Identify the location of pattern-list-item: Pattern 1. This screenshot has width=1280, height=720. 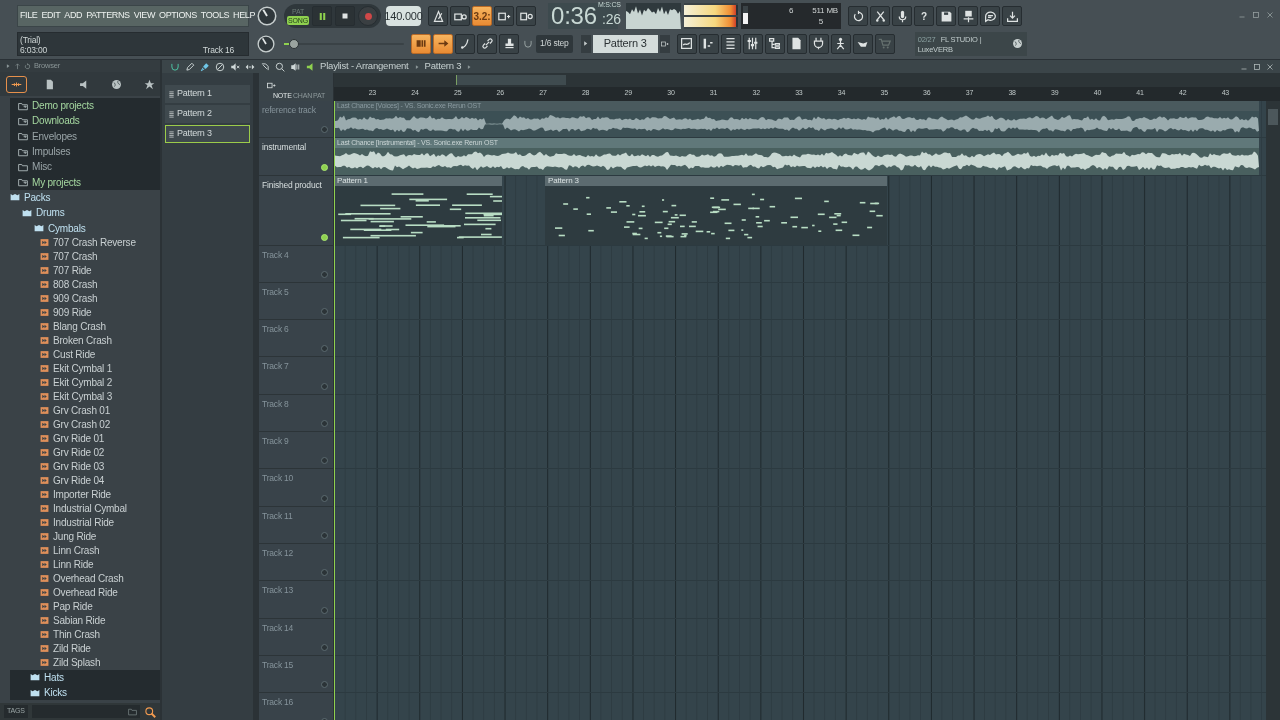
(207, 94).